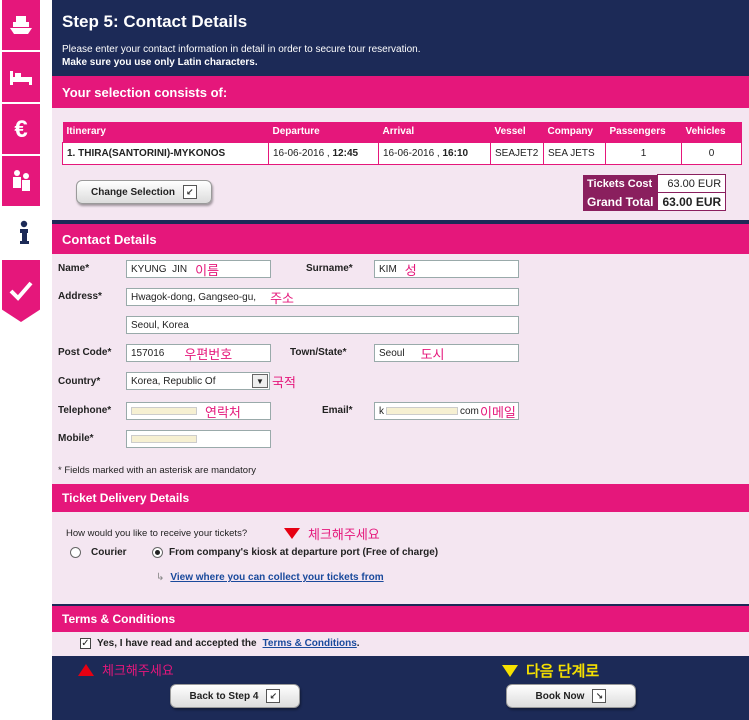 The image size is (749, 720). I want to click on column-header: Vessel, so click(517, 132).